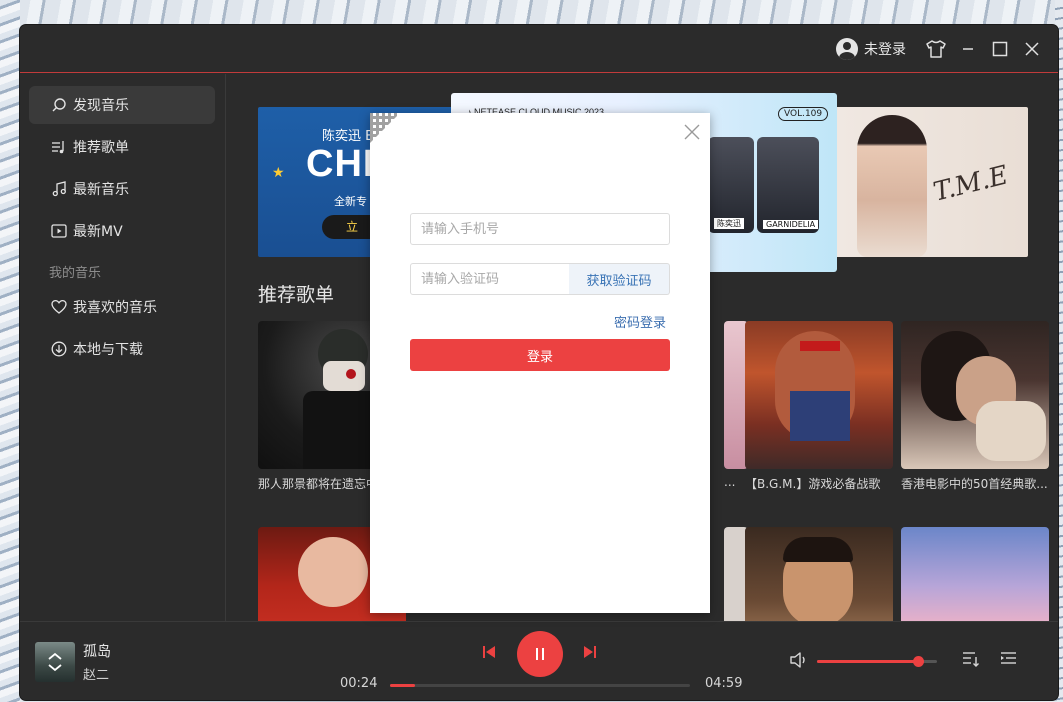  I want to click on title-bar-controls: 未登录, so click(942, 49).